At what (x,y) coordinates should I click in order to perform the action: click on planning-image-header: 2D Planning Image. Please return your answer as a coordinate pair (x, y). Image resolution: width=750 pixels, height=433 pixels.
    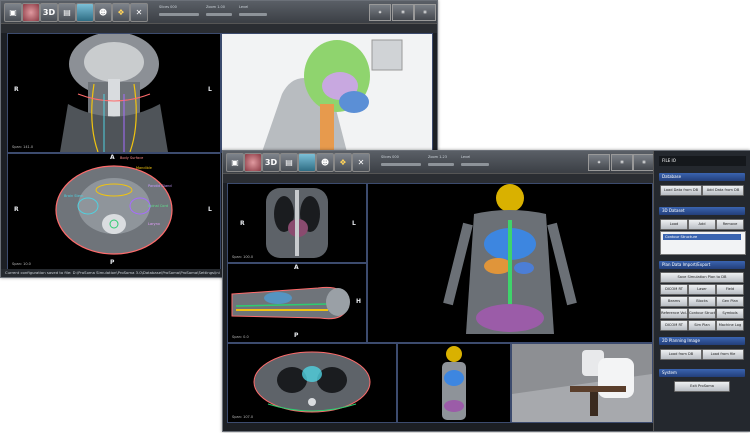
    Looking at the image, I should click on (702, 341).